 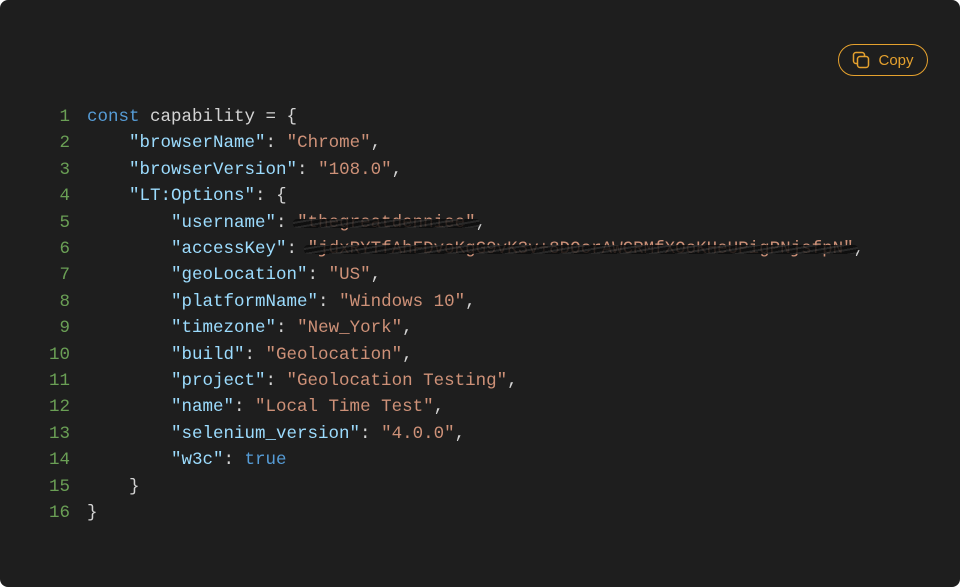 What do you see at coordinates (59, 381) in the screenshot?
I see `line-number: 11` at bounding box center [59, 381].